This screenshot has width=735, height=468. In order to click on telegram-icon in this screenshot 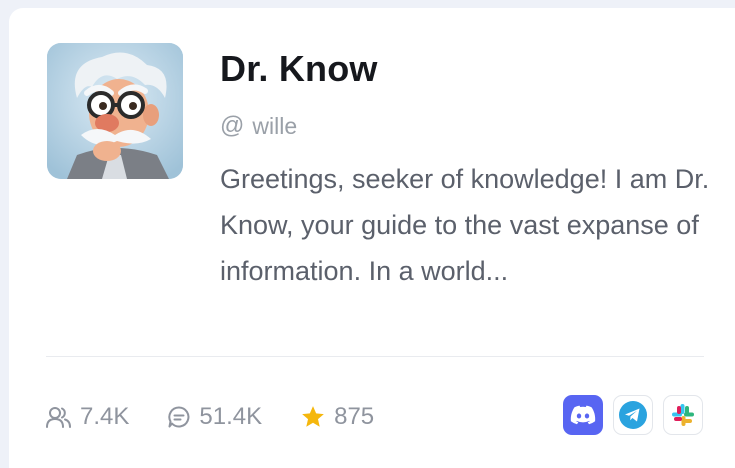, I will do `click(633, 415)`.